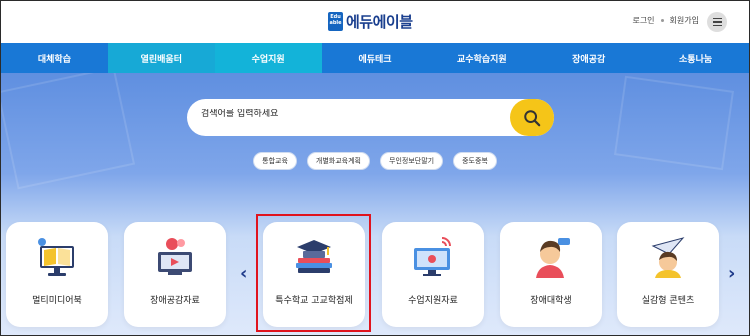 This screenshot has height=336, width=750. Describe the element at coordinates (553, 258) in the screenshot. I see `university-student-icon` at that location.